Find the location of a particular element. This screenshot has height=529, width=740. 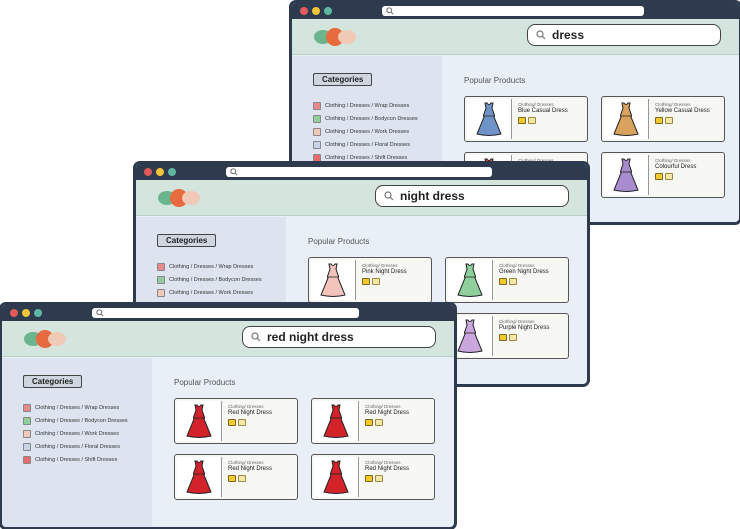

site-header: dress is located at coordinates (515, 37).